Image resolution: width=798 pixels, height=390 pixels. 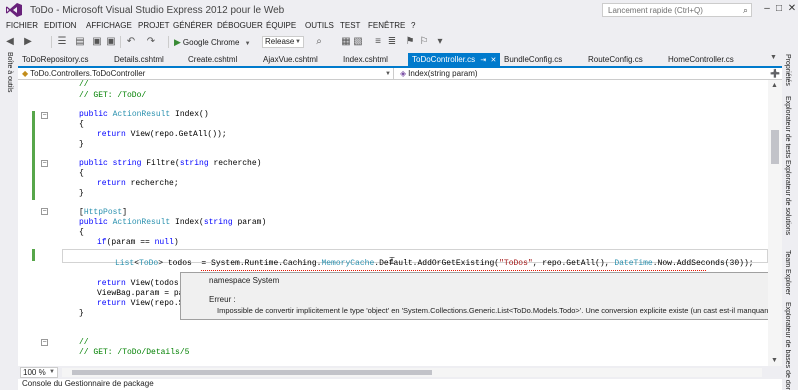 I want to click on tab-homecontroller: HomeController.cs, so click(x=710, y=59).